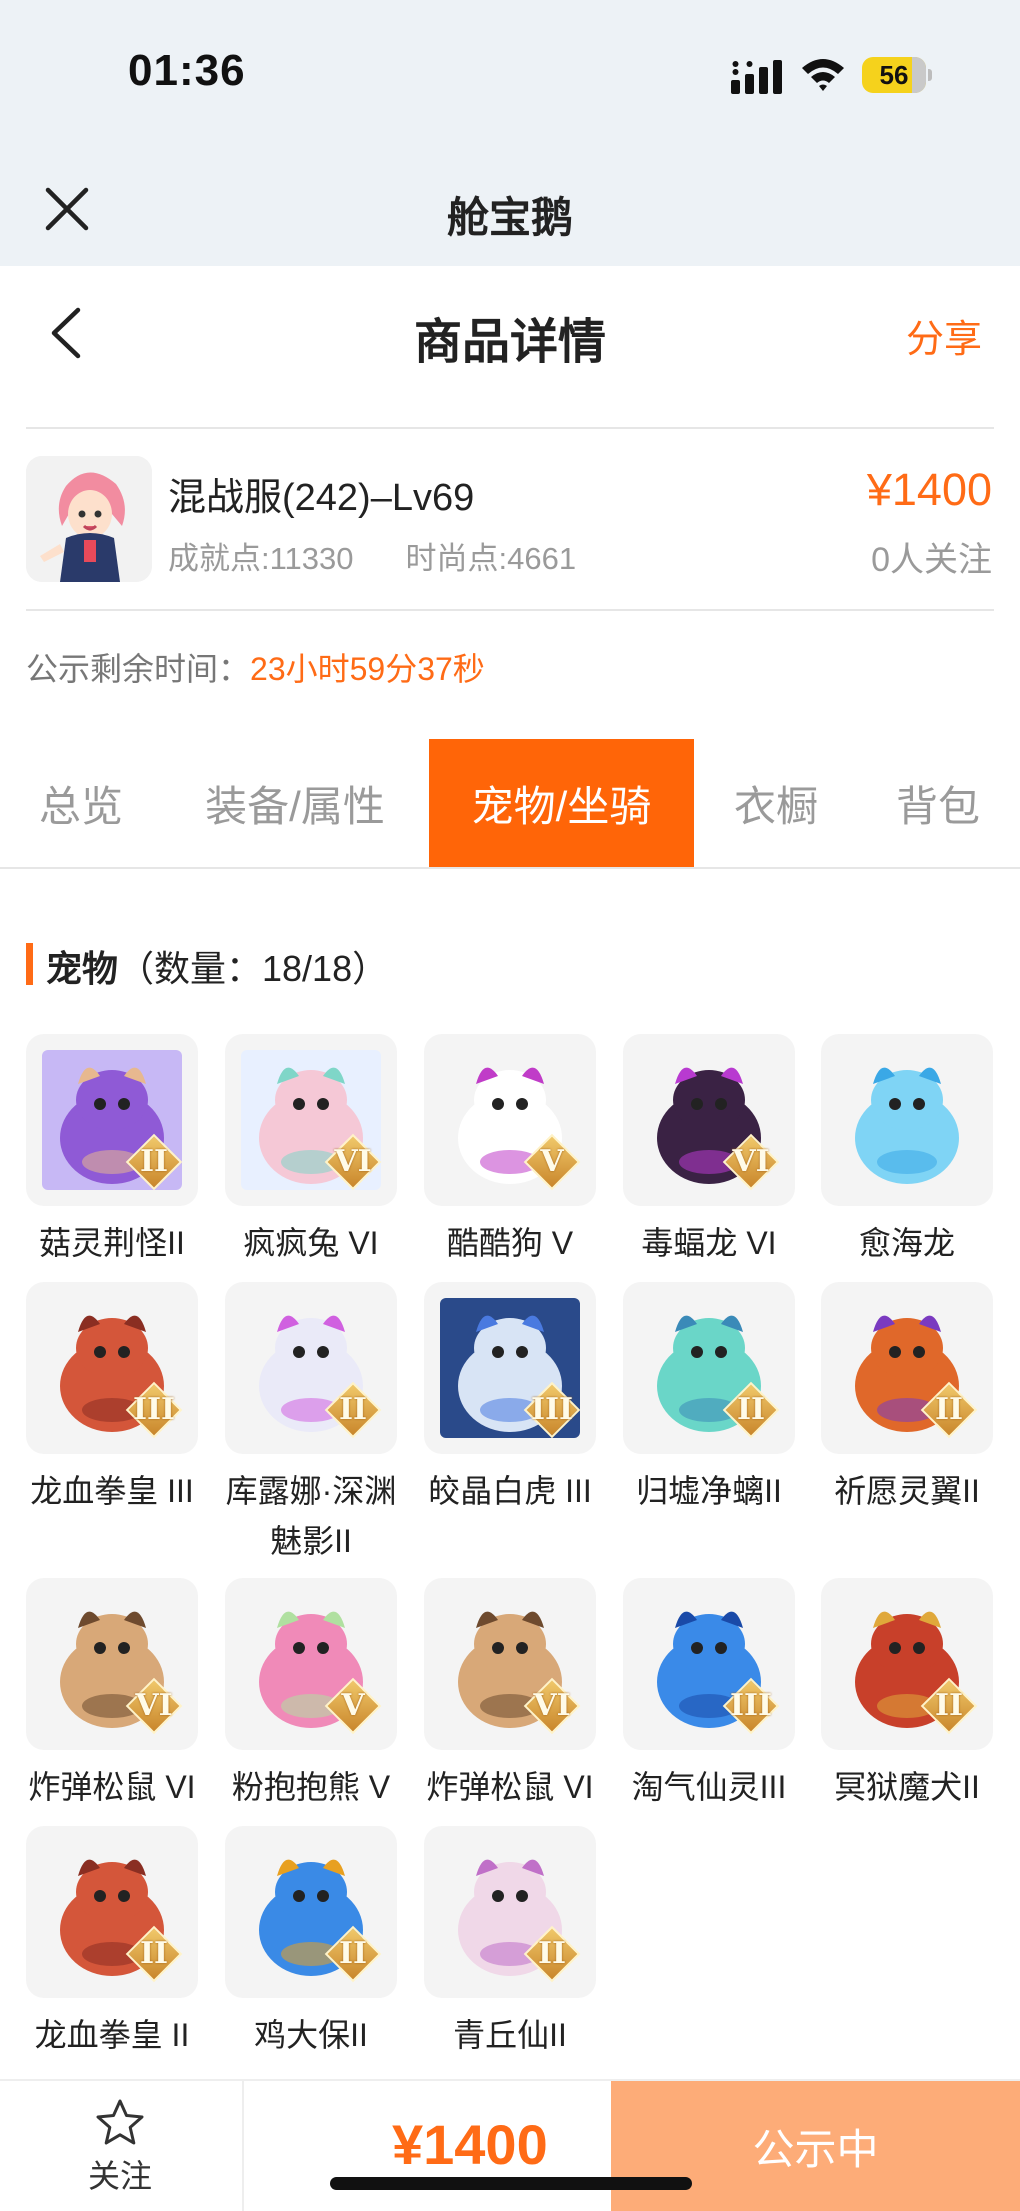 This screenshot has width=1020, height=2211. What do you see at coordinates (120, 2122) in the screenshot?
I see `star-icon` at bounding box center [120, 2122].